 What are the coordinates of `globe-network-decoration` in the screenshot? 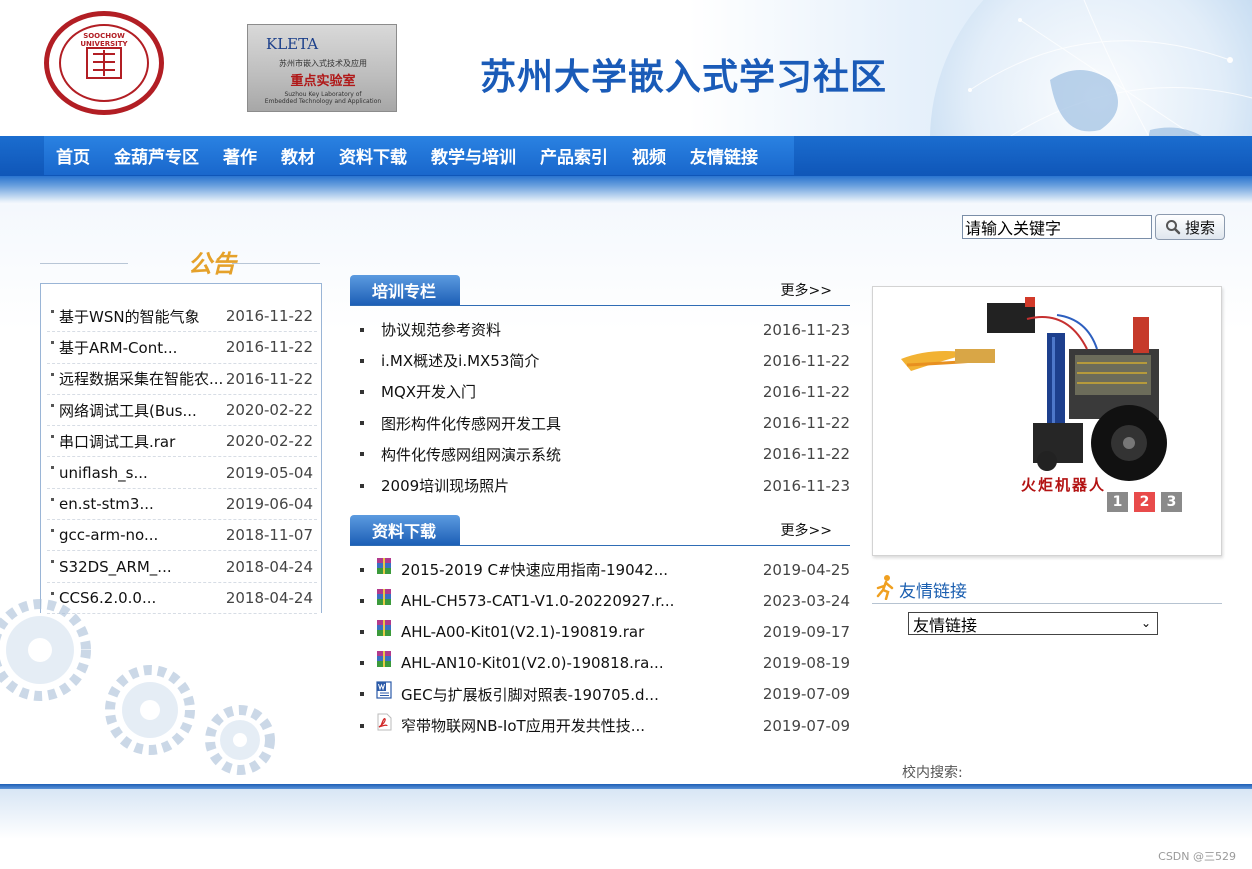 It's located at (1110, 68).